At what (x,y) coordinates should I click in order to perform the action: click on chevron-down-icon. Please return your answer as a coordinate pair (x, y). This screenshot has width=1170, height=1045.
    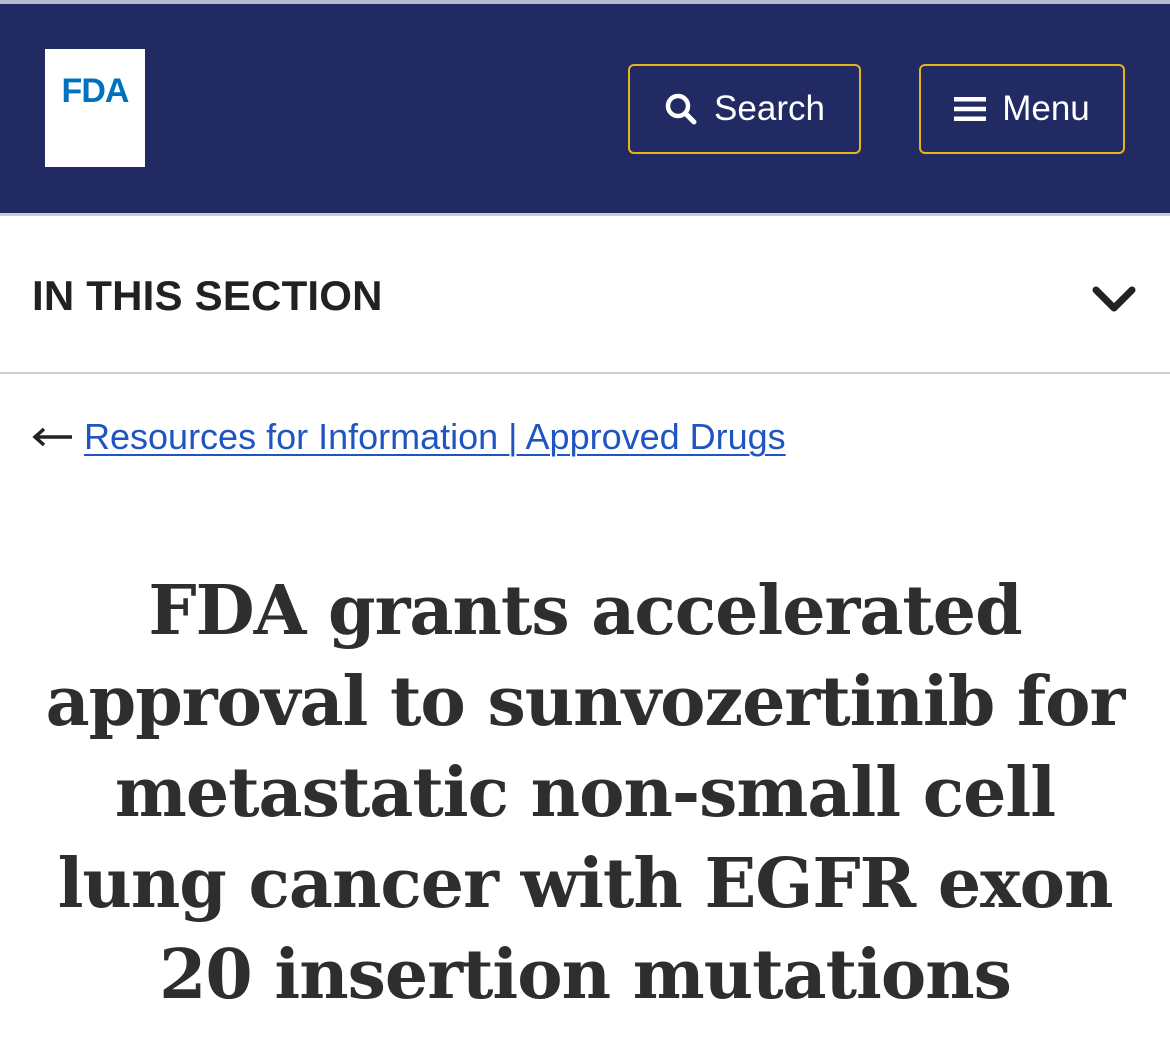
    Looking at the image, I should click on (1114, 298).